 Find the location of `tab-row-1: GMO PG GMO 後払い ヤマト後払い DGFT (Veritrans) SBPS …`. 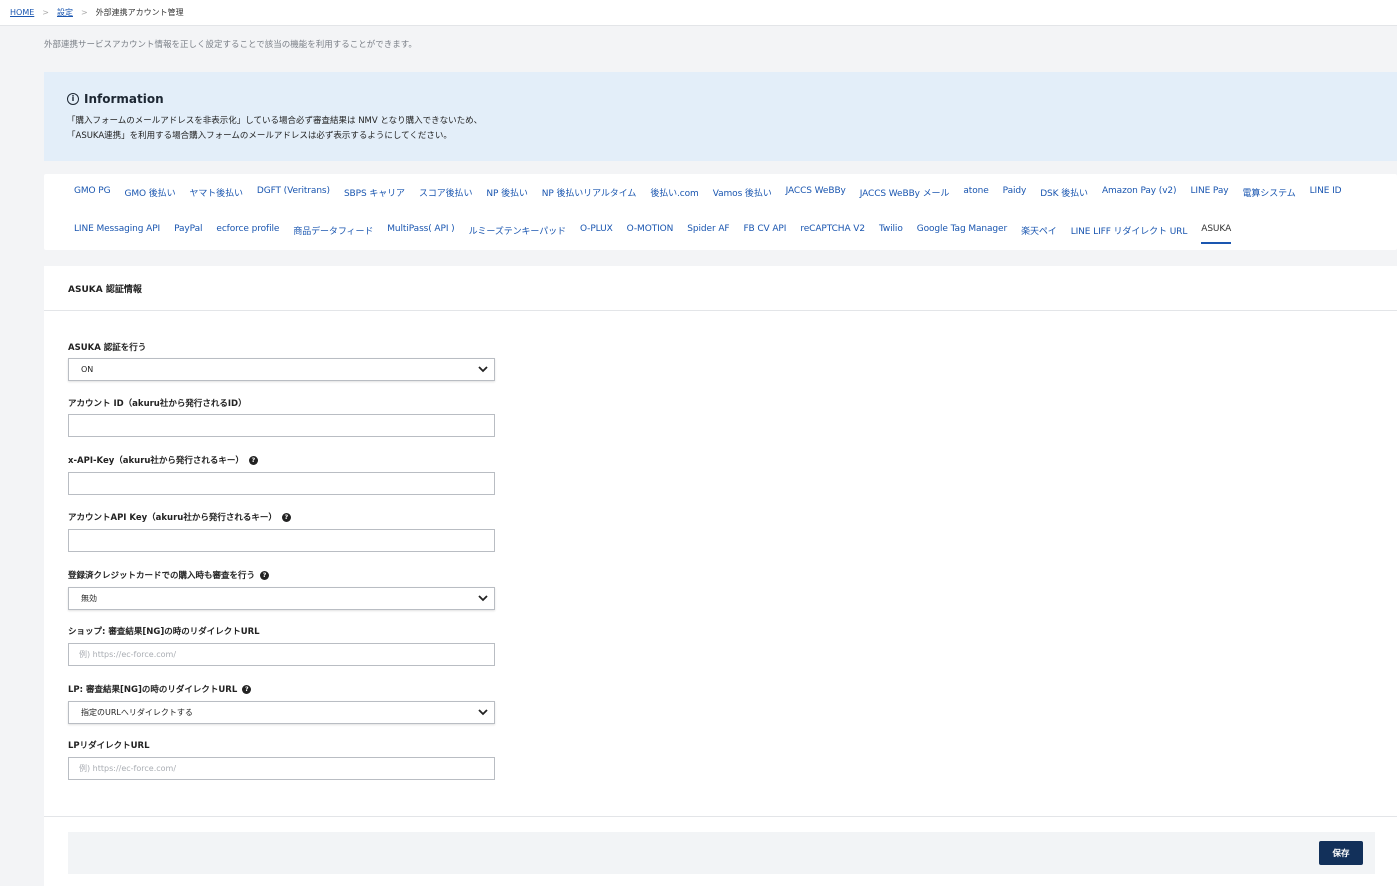

tab-row-1: GMO PG GMO 後払い ヤマト後払い DGFT (Veritrans) SBPS … is located at coordinates (714, 196).